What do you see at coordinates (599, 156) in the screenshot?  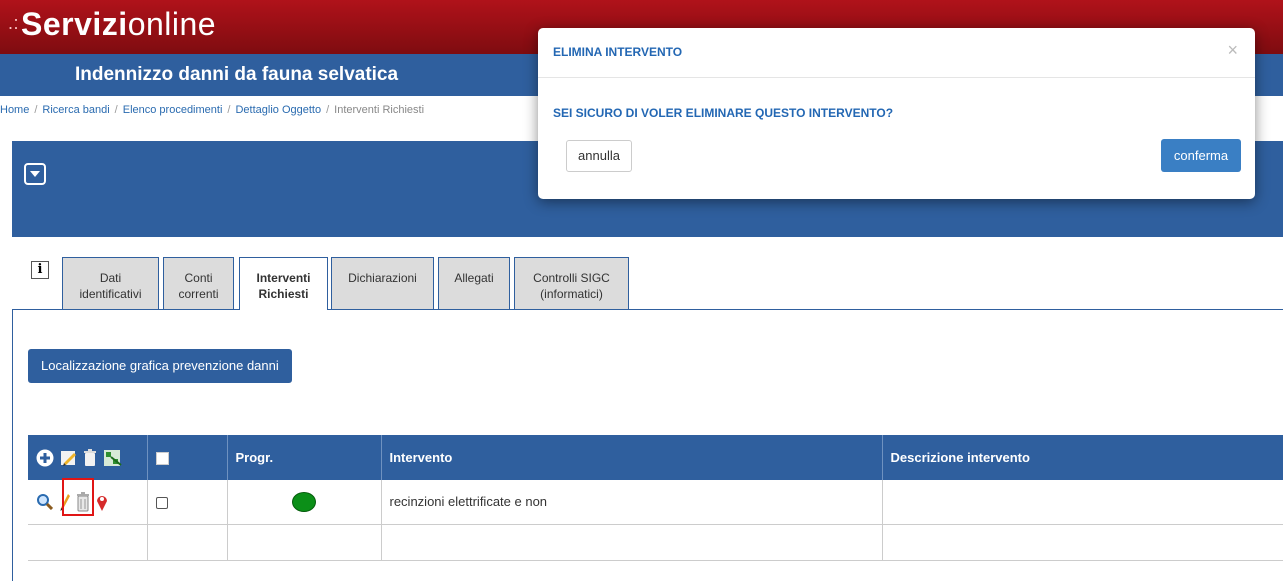 I see `cancel-button: annulla` at bounding box center [599, 156].